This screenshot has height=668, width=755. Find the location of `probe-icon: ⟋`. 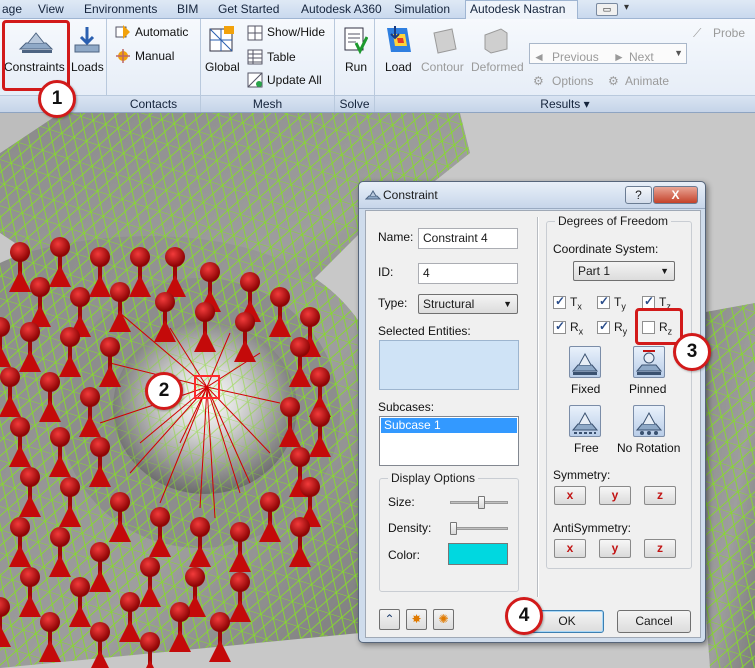

probe-icon: ⟋ is located at coordinates (697, 33).